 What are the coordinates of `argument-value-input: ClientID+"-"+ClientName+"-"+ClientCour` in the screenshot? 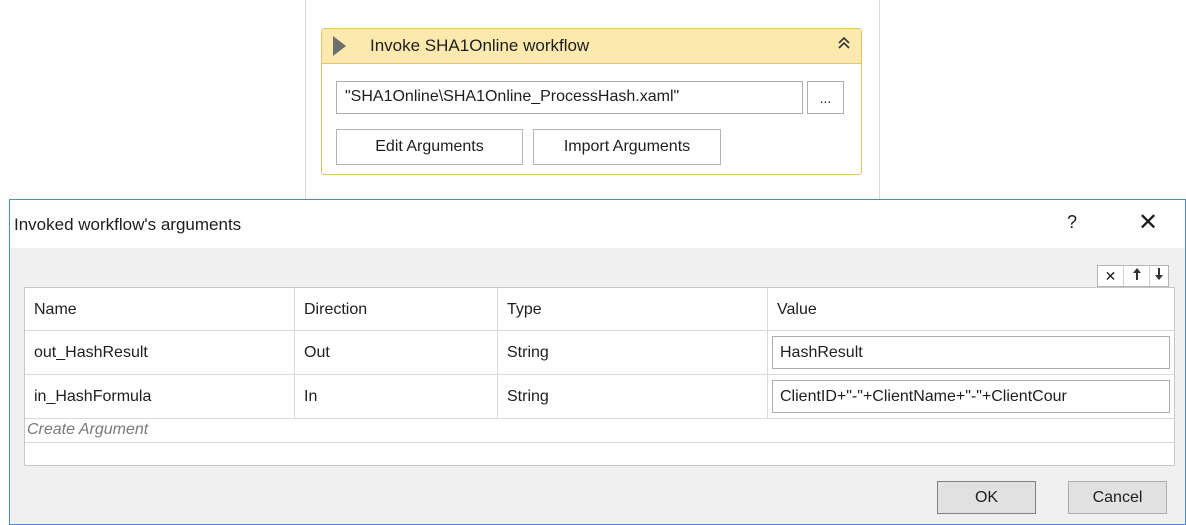 It's located at (971, 396).